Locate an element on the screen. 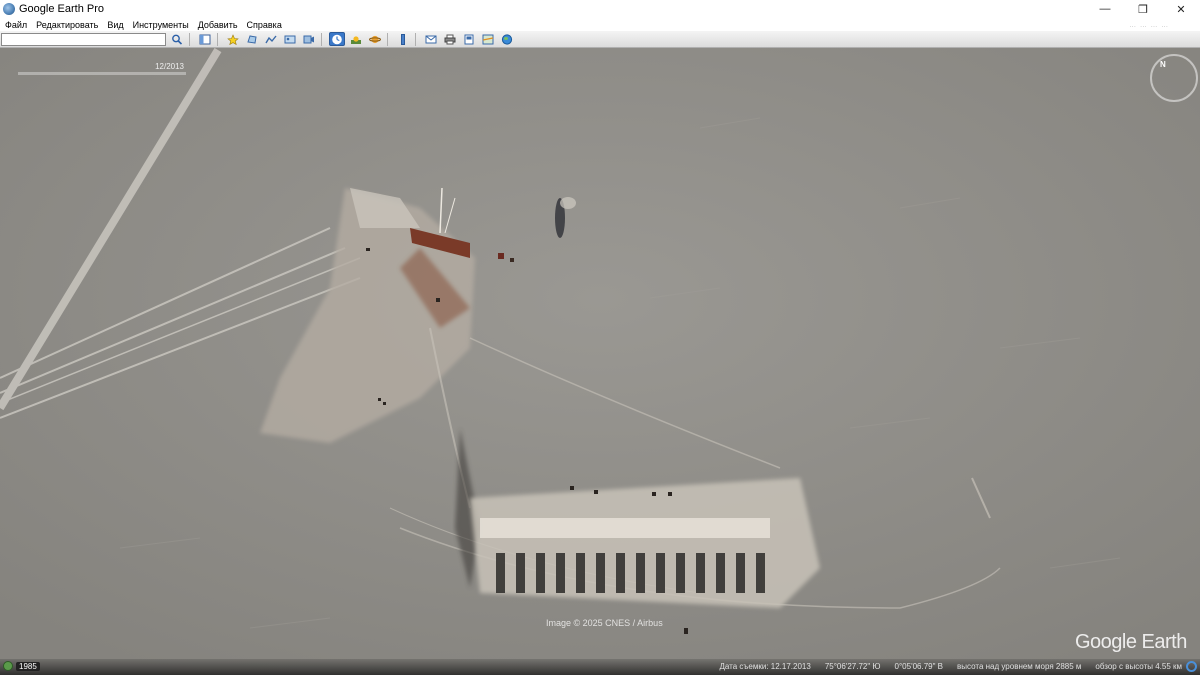 The height and width of the screenshot is (675, 1200). earth-gallery-button is located at coordinates (507, 39).